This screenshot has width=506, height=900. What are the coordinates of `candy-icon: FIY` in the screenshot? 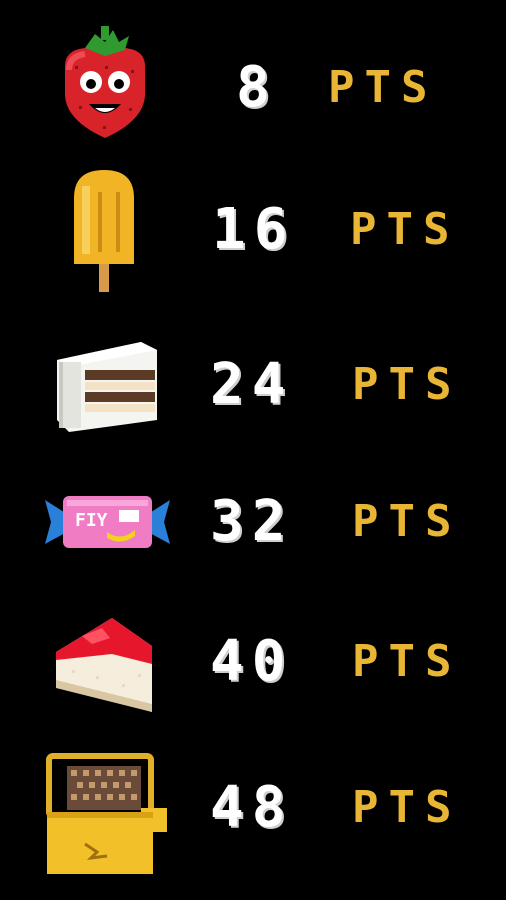 It's located at (107, 522).